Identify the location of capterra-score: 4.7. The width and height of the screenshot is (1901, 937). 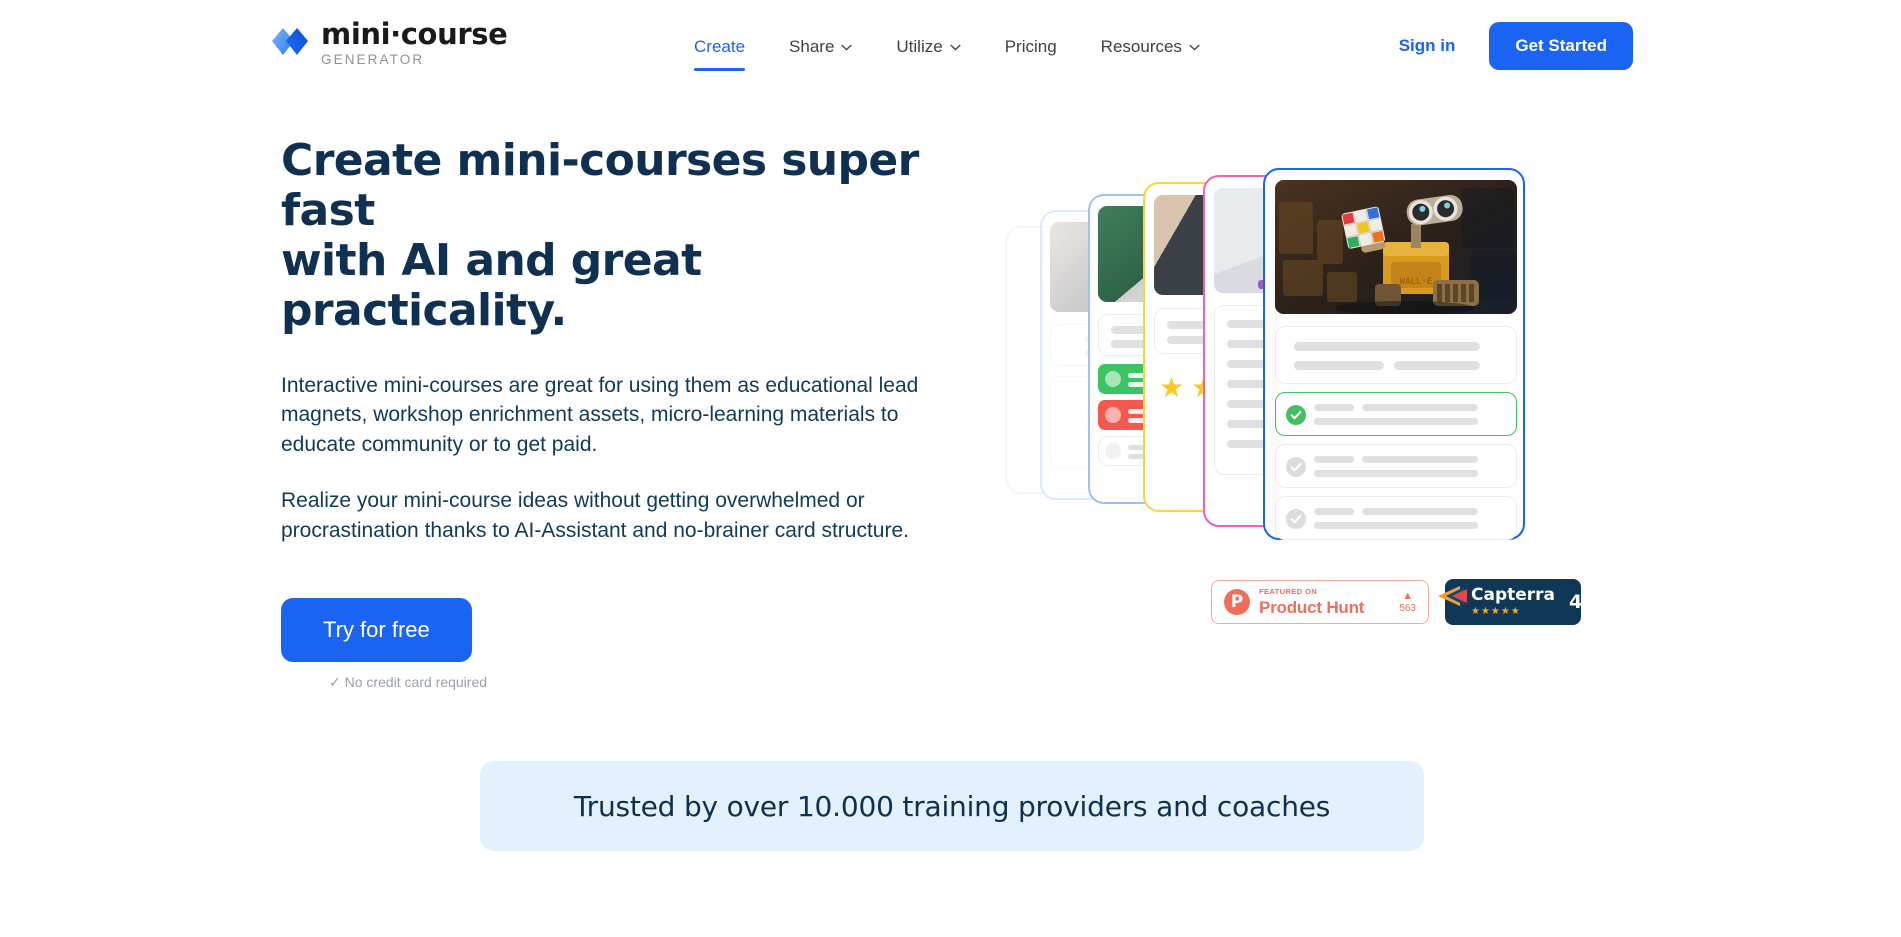
(1586, 602).